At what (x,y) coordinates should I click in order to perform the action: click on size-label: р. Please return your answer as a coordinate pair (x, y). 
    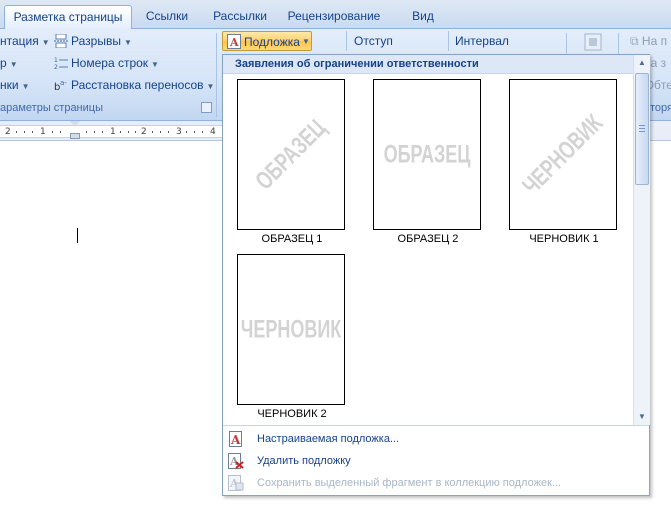
    Looking at the image, I should click on (3, 63).